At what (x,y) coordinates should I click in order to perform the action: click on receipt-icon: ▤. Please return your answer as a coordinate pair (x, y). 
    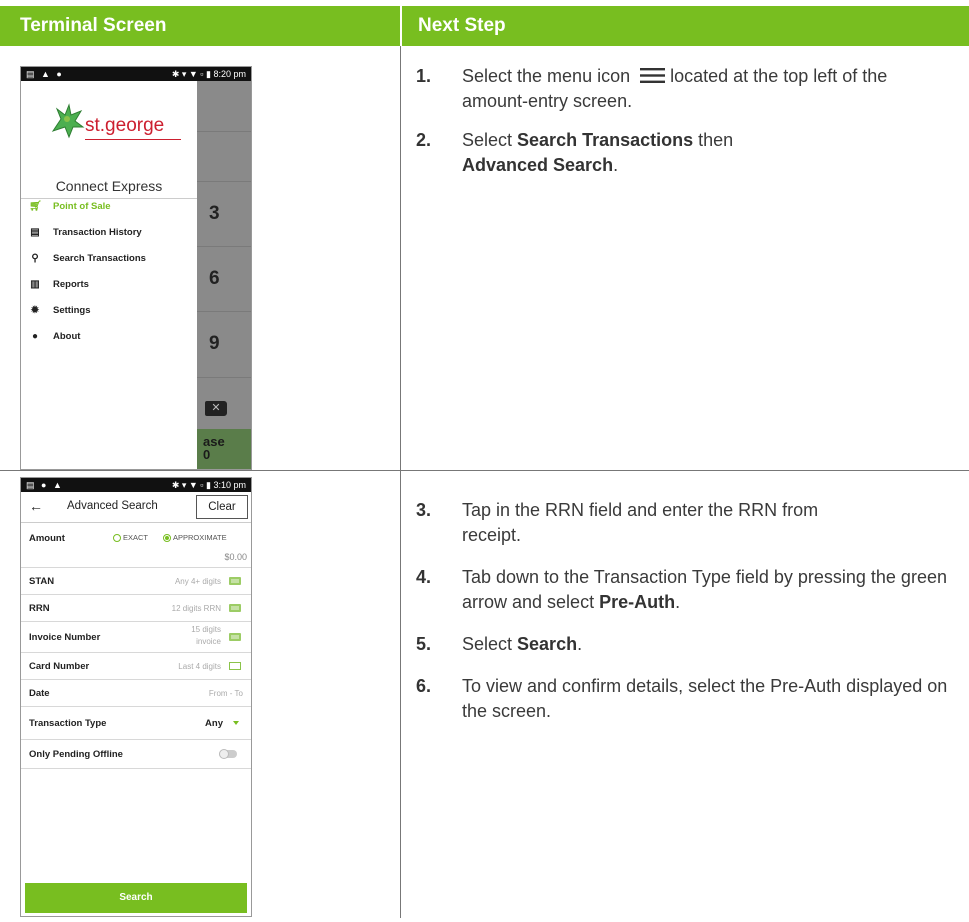
    Looking at the image, I should click on (35, 232).